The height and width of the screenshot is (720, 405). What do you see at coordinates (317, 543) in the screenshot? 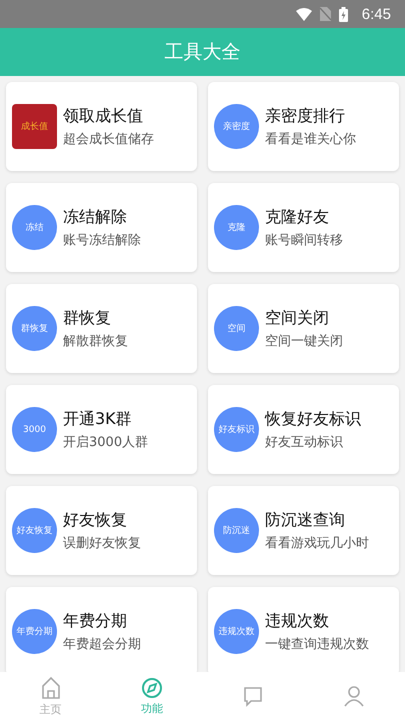
I see `tool-subtitle: 看看游戏玩几小时` at bounding box center [317, 543].